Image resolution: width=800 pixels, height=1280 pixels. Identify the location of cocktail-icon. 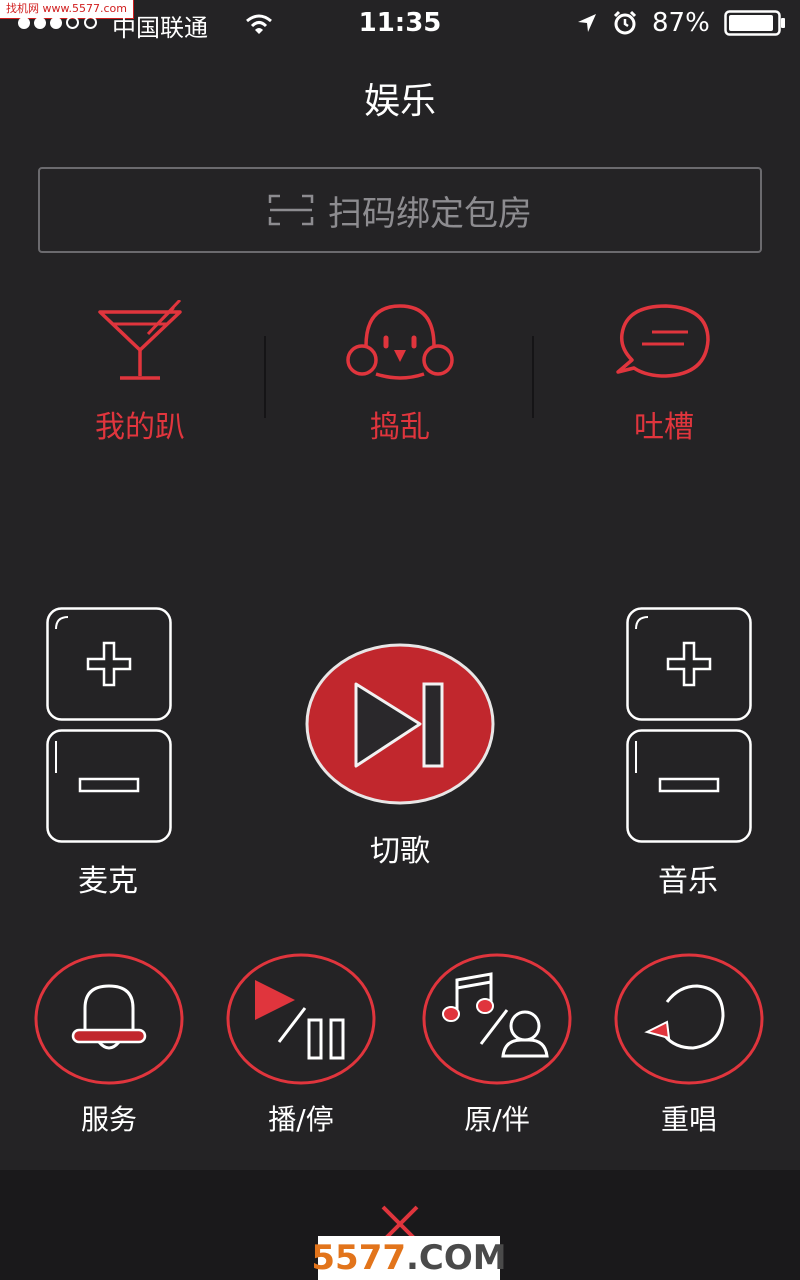
(140, 339).